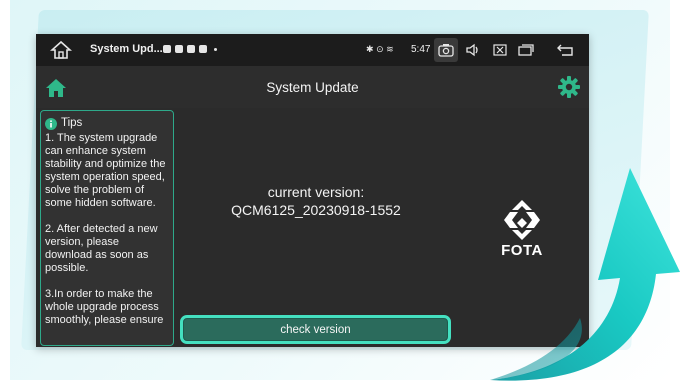 The height and width of the screenshot is (389, 686). I want to click on recent-apps-button, so click(526, 50).